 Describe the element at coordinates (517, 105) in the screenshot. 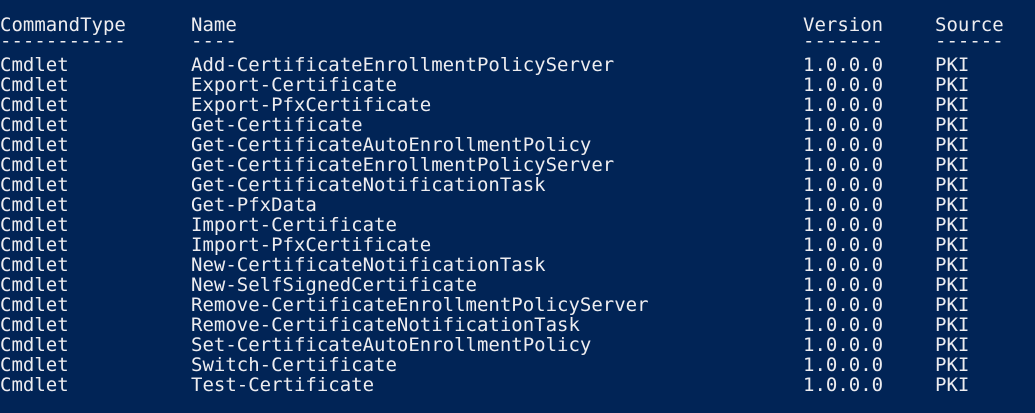

I see `table-row: Cmdlet Export-PfxCertificate 1.0.0.0 PKI` at that location.